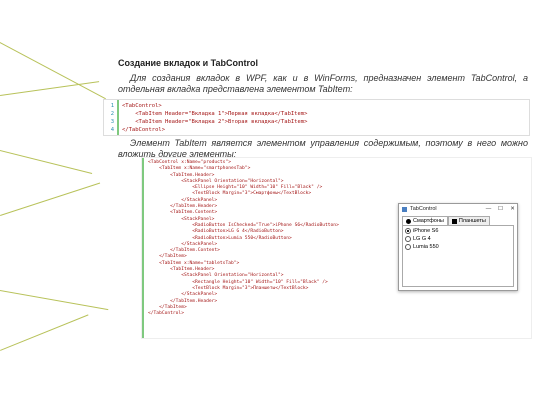 Image resolution: width=540 pixels, height=405 pixels. I want to click on radio-checked-icon, so click(408, 231).